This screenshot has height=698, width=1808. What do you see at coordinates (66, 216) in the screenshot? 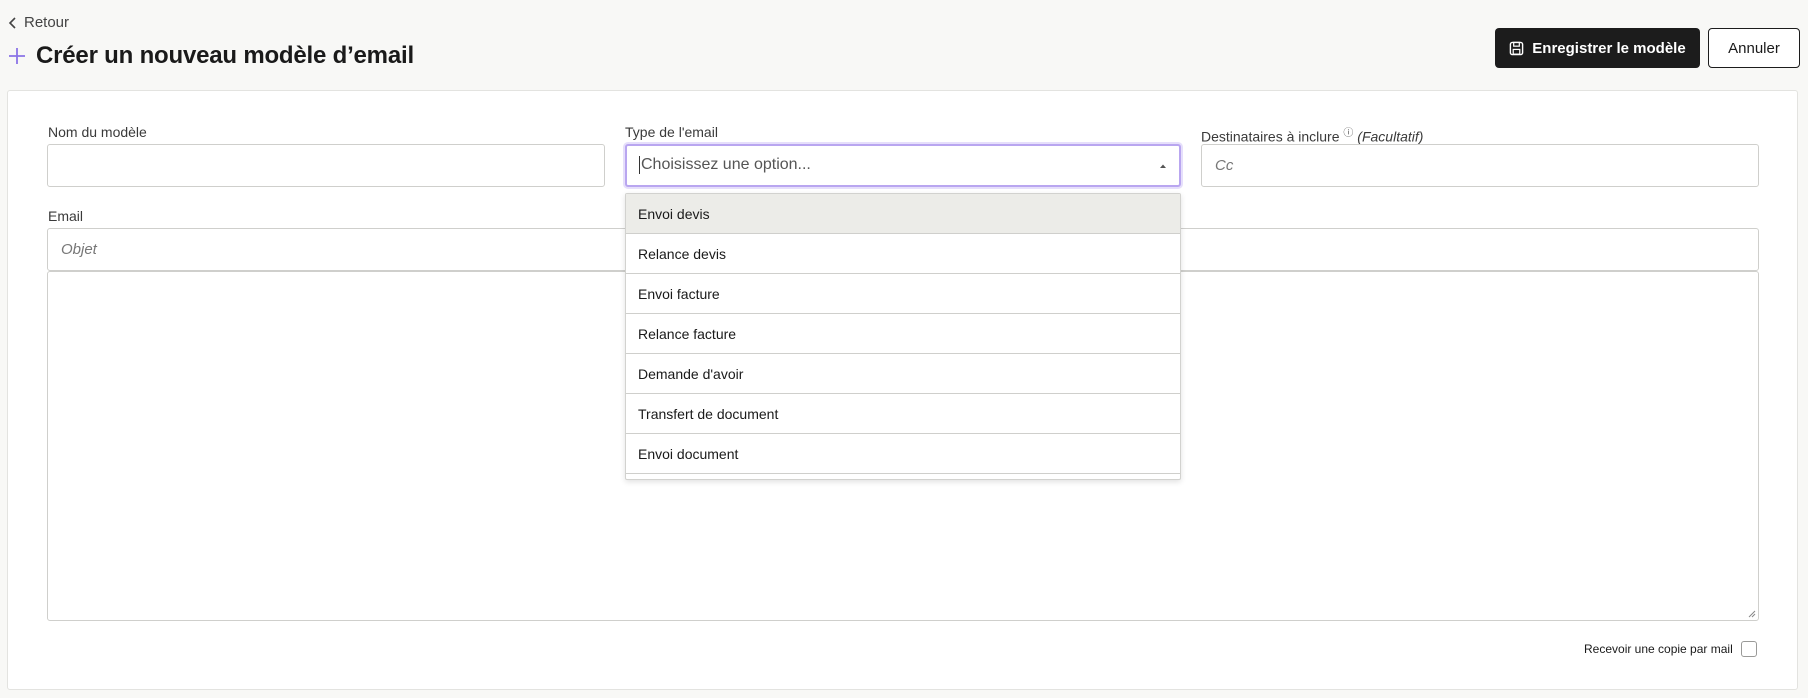
I see `email-label: Email` at bounding box center [66, 216].